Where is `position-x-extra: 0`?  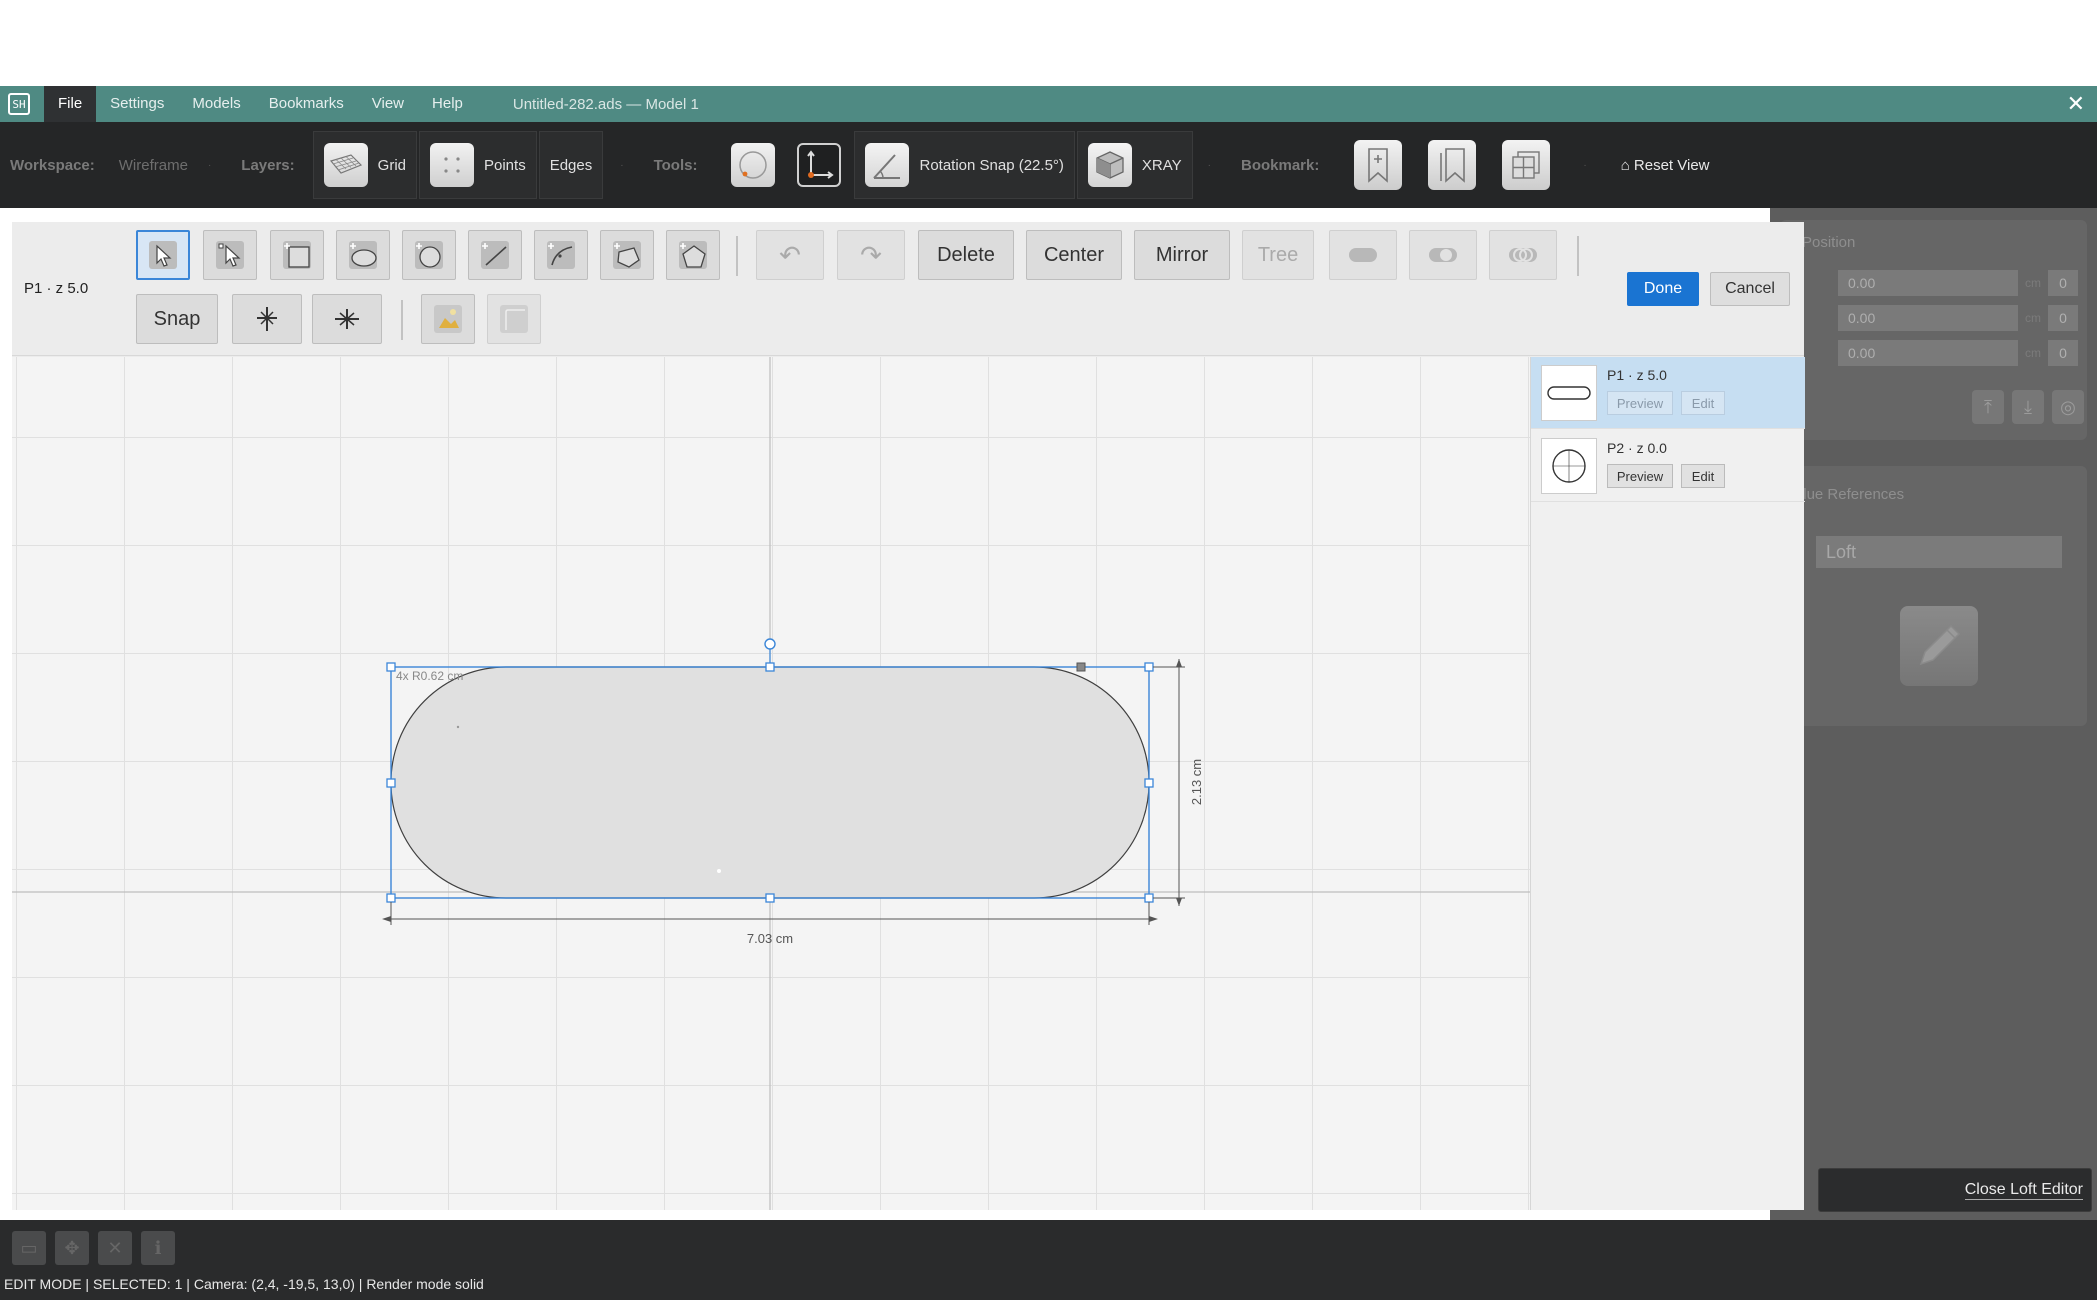 position-x-extra: 0 is located at coordinates (2063, 283).